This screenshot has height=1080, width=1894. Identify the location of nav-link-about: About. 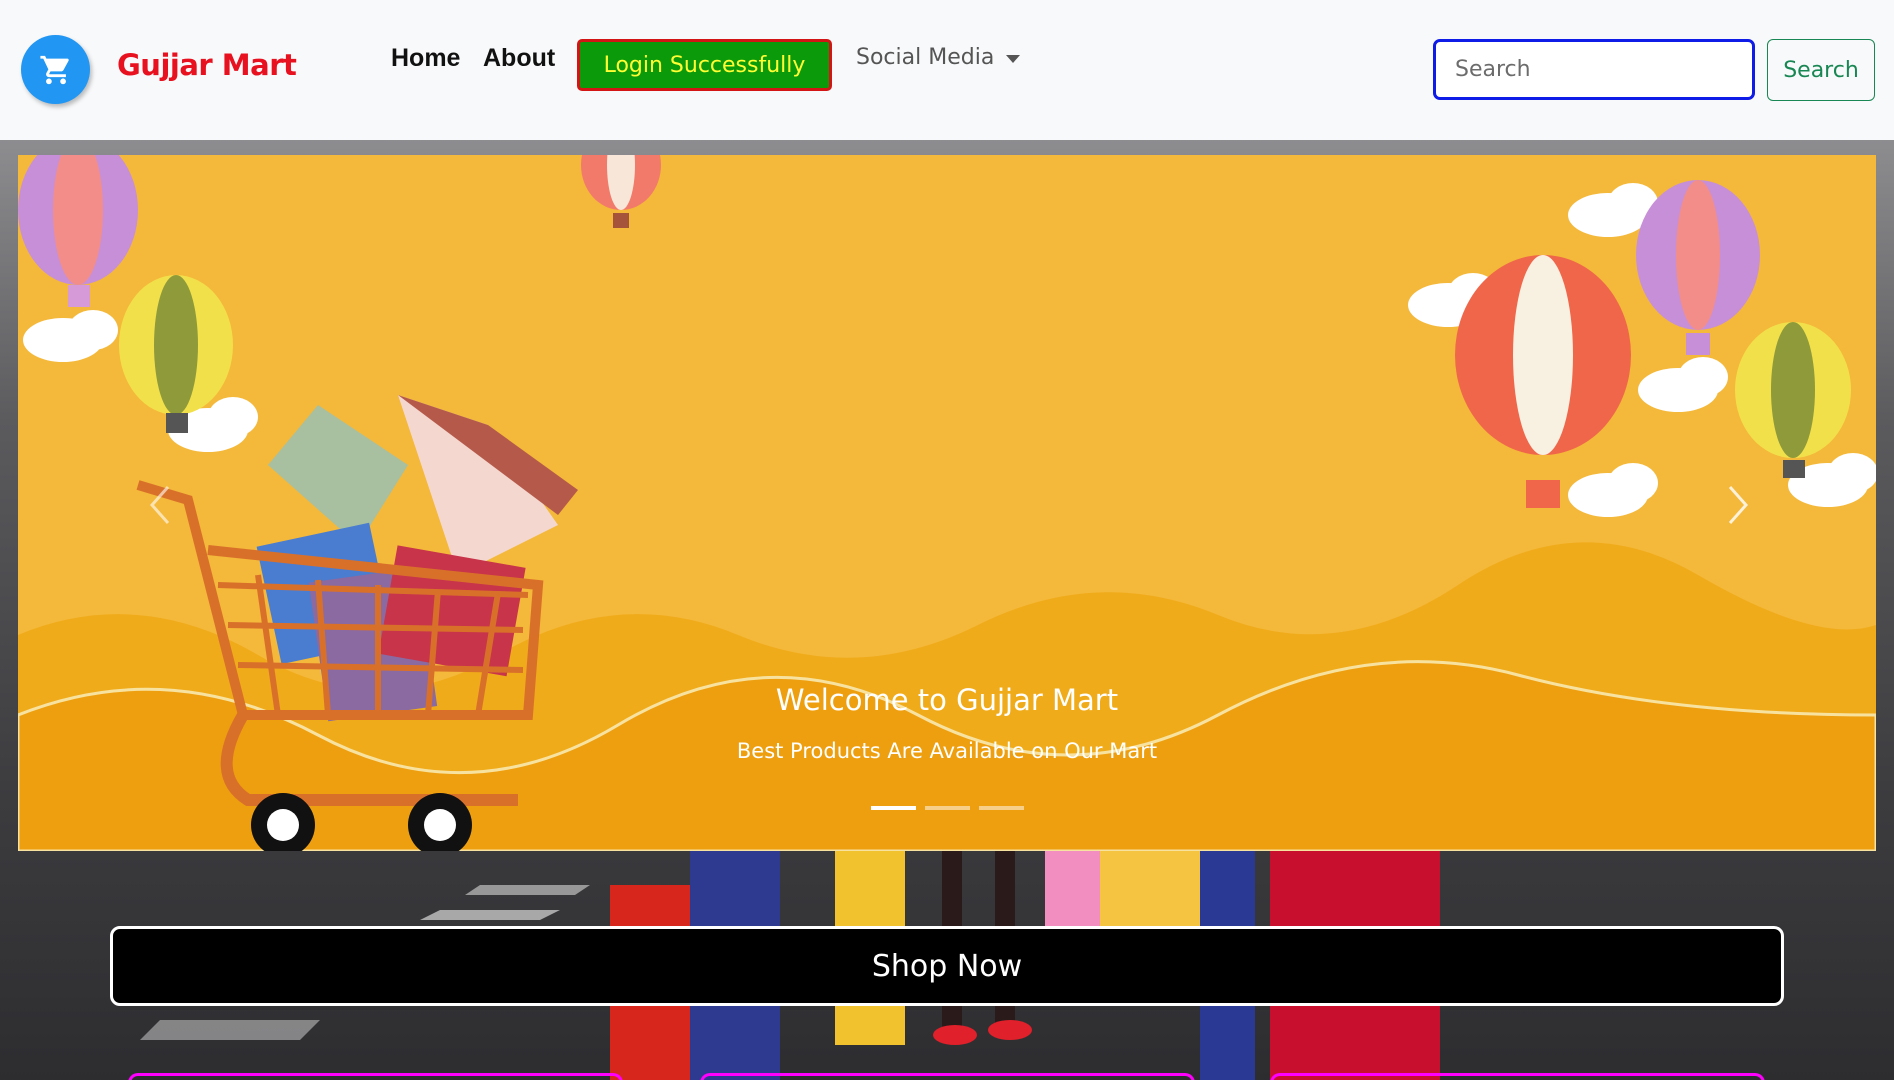
(519, 58).